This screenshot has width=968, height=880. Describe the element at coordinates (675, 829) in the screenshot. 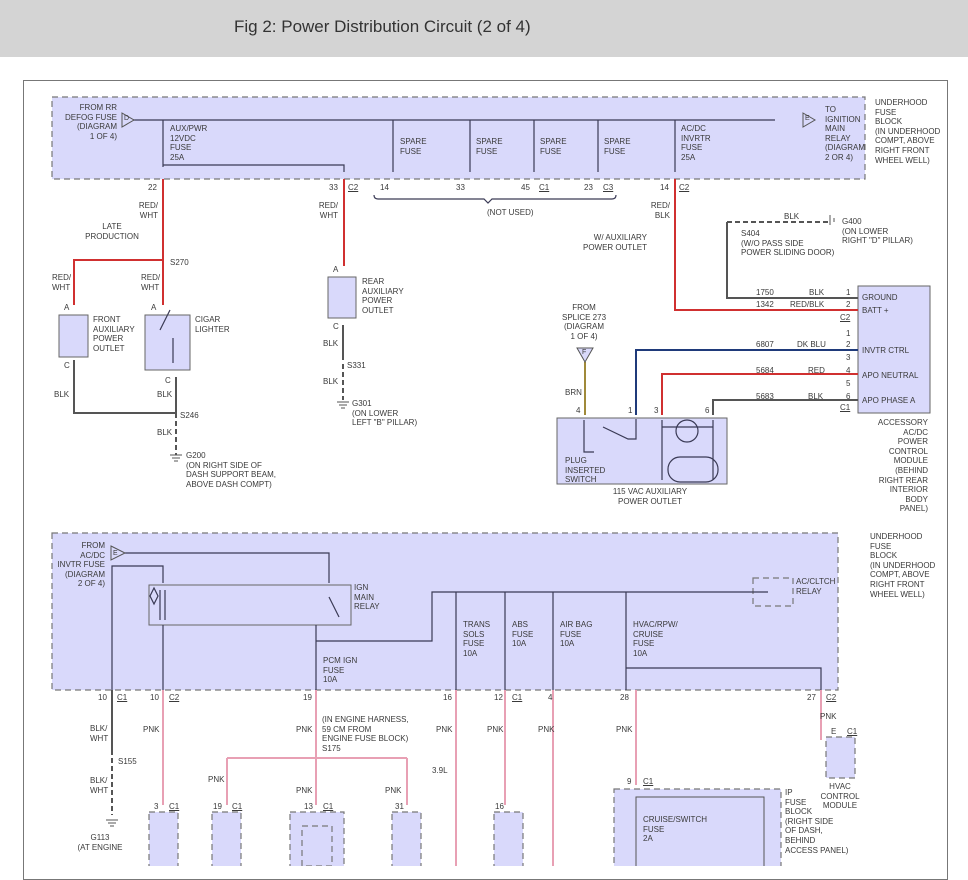

I see `cruise-switch-fuse-label: CRUISE/SWITCH FUSE 2A` at that location.